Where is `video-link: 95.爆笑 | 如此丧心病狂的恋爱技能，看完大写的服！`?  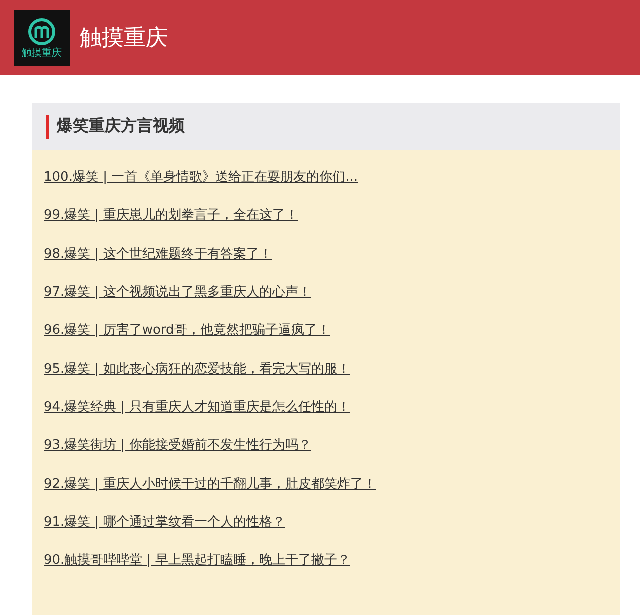
video-link: 95.爆笑 | 如此丧心病狂的恋爱技能，看完大写的服！ is located at coordinates (197, 369).